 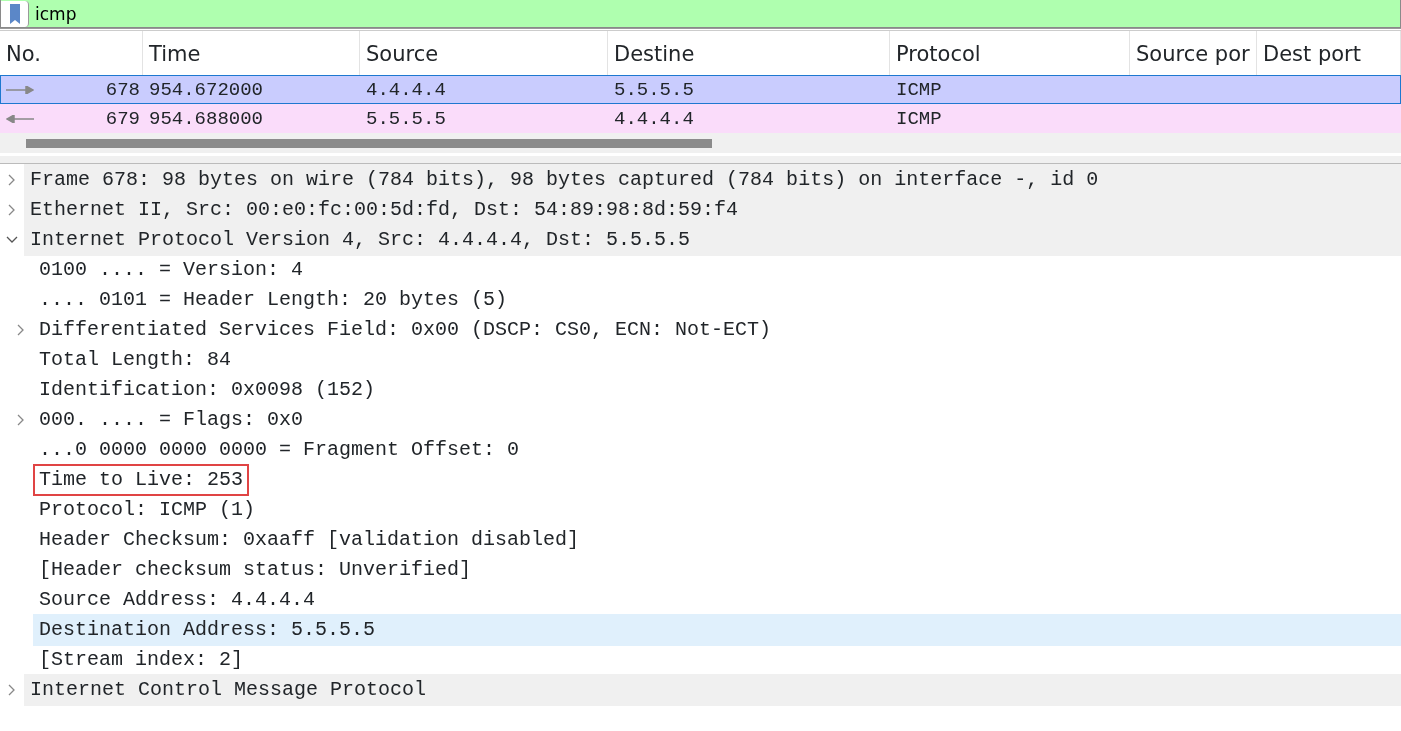 What do you see at coordinates (206, 90) in the screenshot?
I see `table-cell-text: 954.672000` at bounding box center [206, 90].